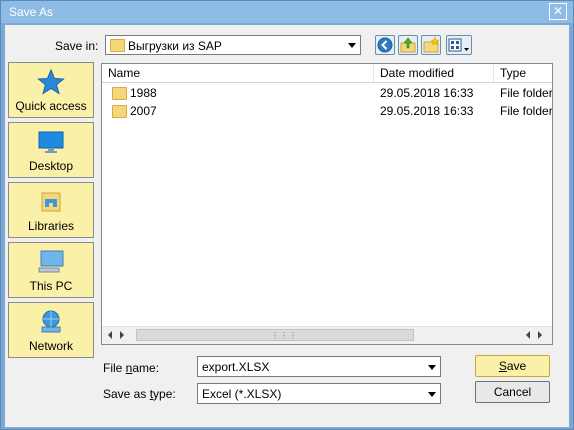  I want to click on back-icon, so click(385, 45).